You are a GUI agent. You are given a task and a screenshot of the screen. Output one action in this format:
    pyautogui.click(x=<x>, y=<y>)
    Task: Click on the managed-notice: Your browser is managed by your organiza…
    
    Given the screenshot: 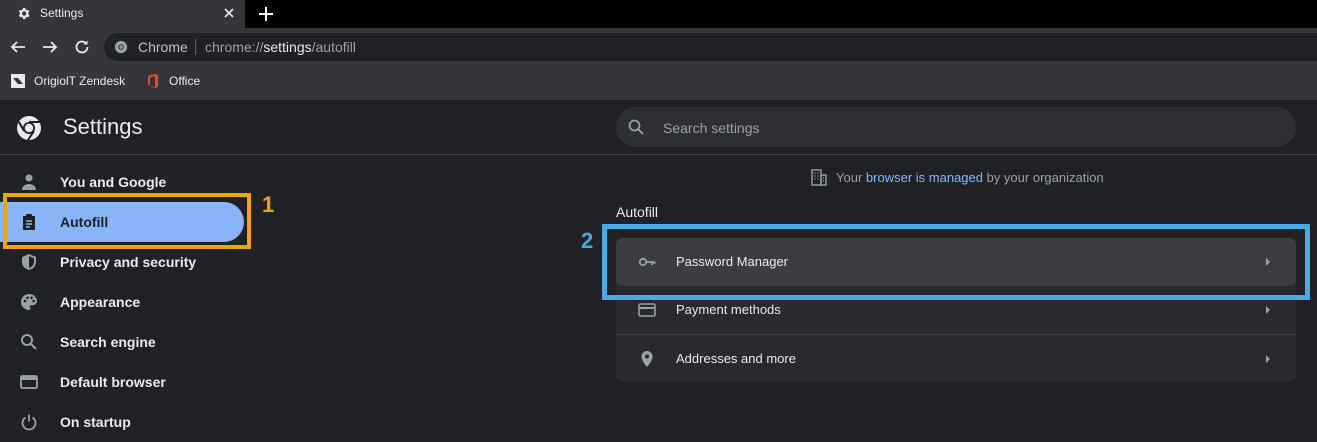 What is the action you would take?
    pyautogui.click(x=957, y=177)
    